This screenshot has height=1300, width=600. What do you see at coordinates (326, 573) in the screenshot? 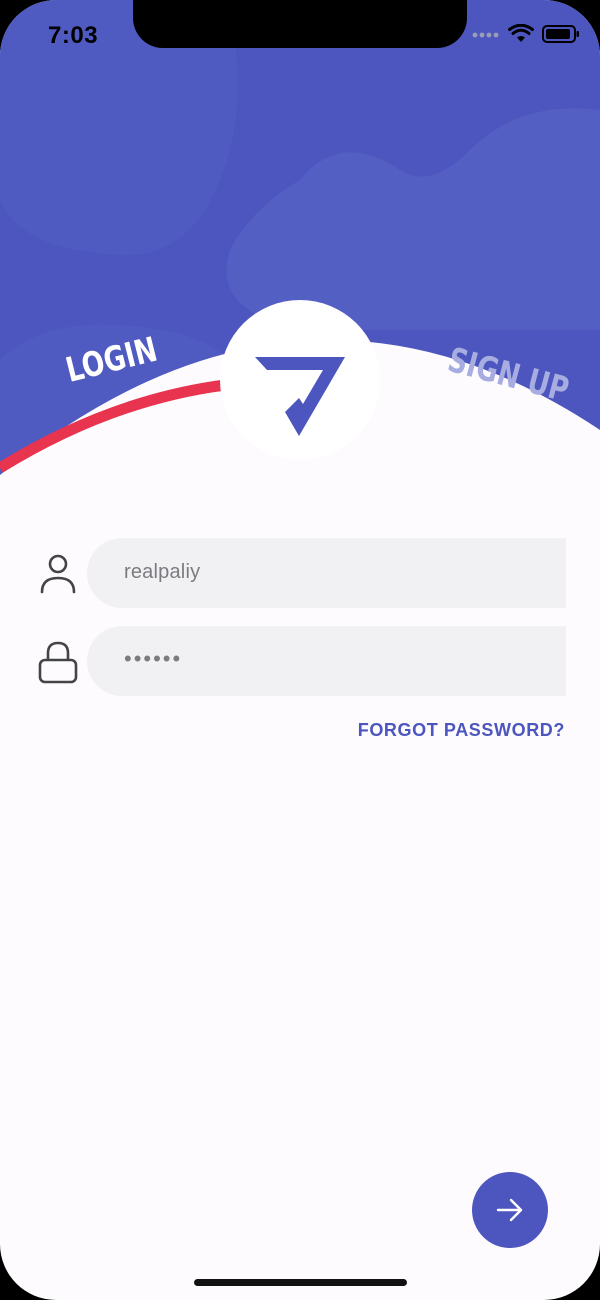
I see `username-field: realpaliy` at bounding box center [326, 573].